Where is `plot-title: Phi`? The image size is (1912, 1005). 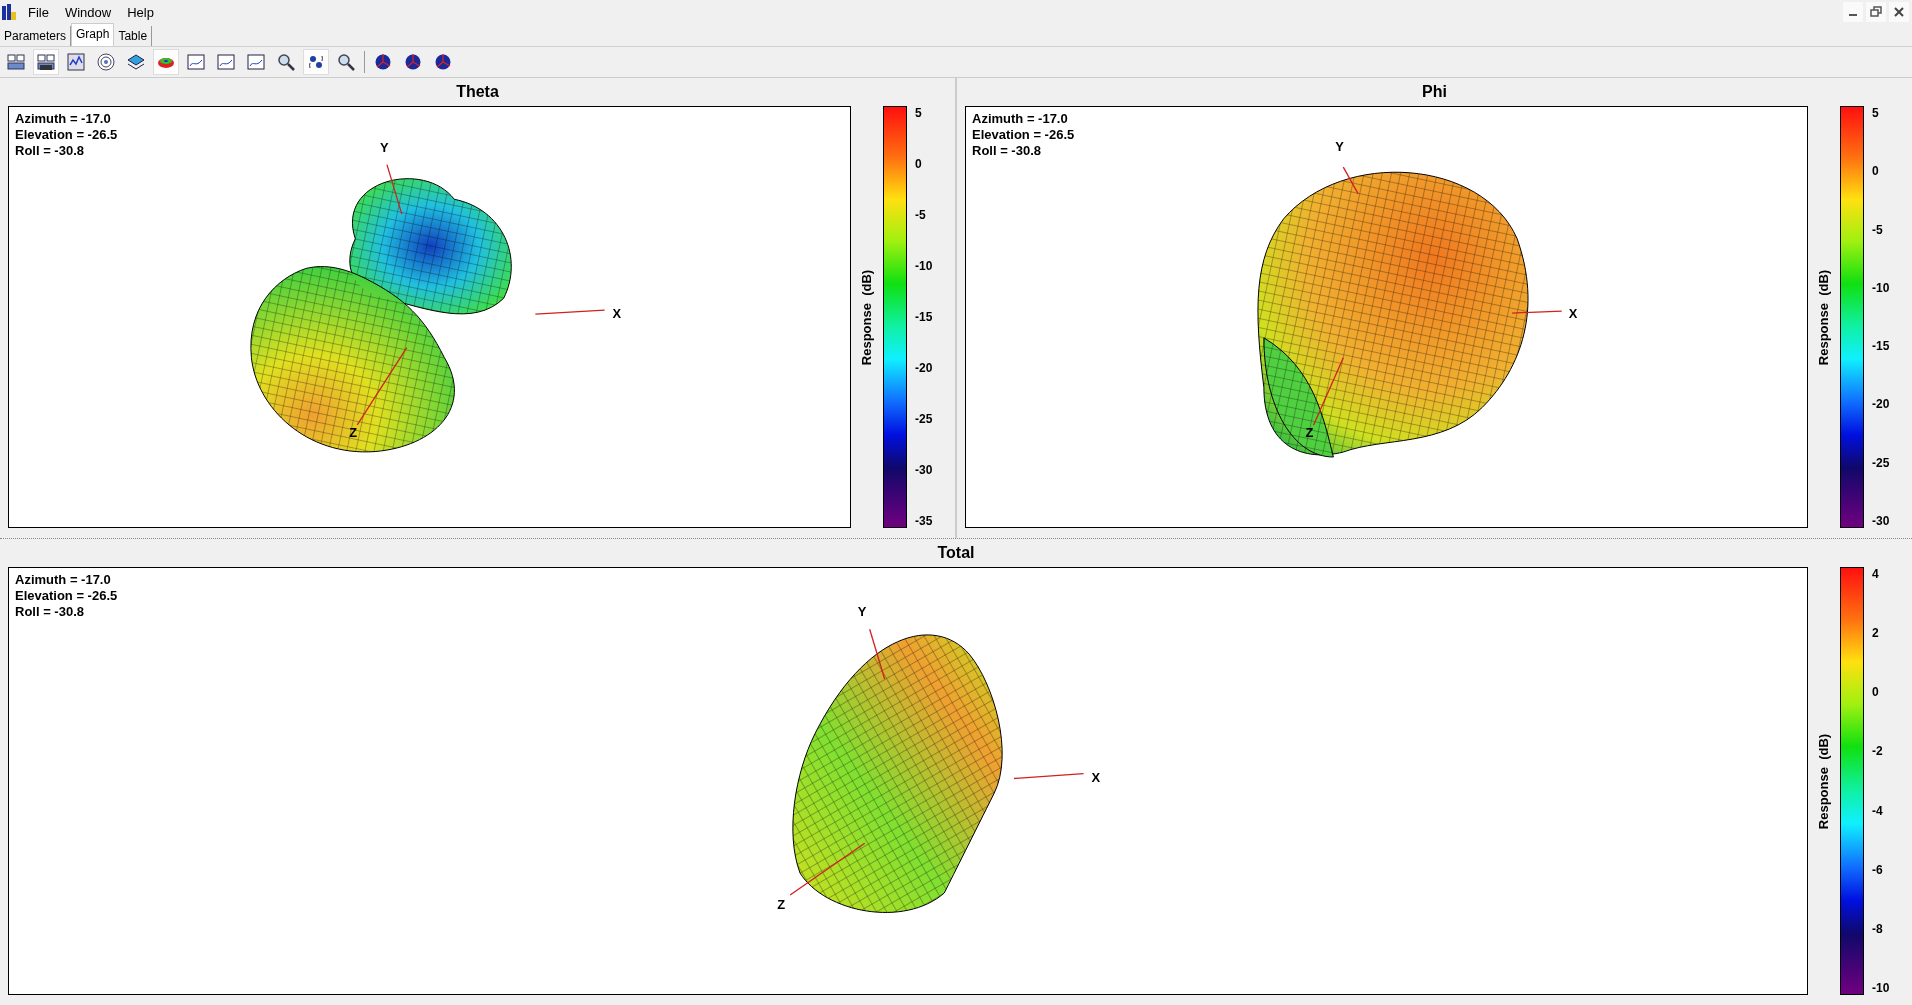 plot-title: Phi is located at coordinates (1434, 92).